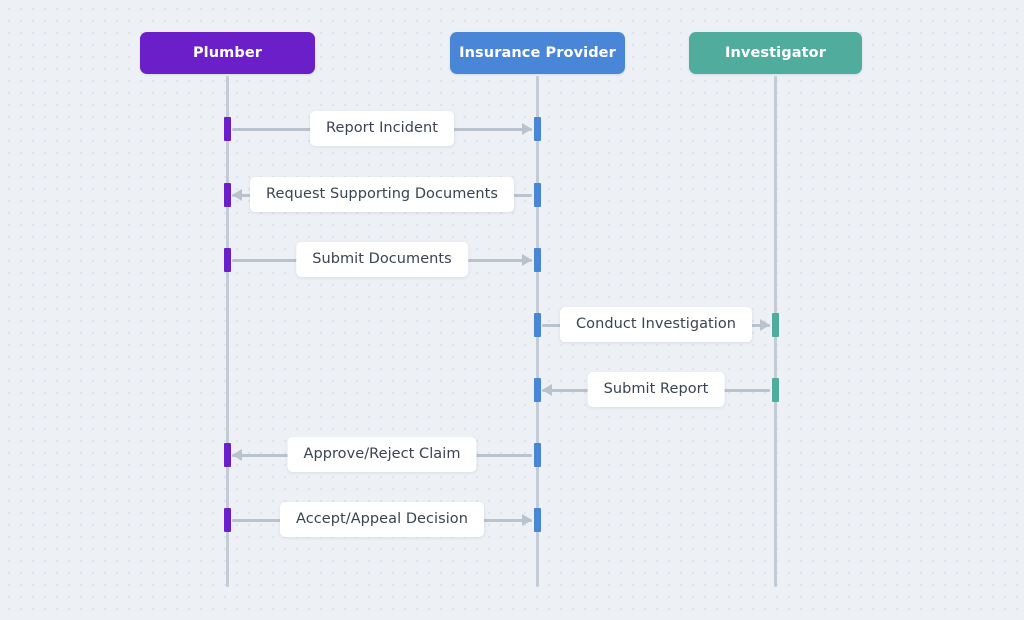  I want to click on participant-label: Investigator, so click(775, 53).